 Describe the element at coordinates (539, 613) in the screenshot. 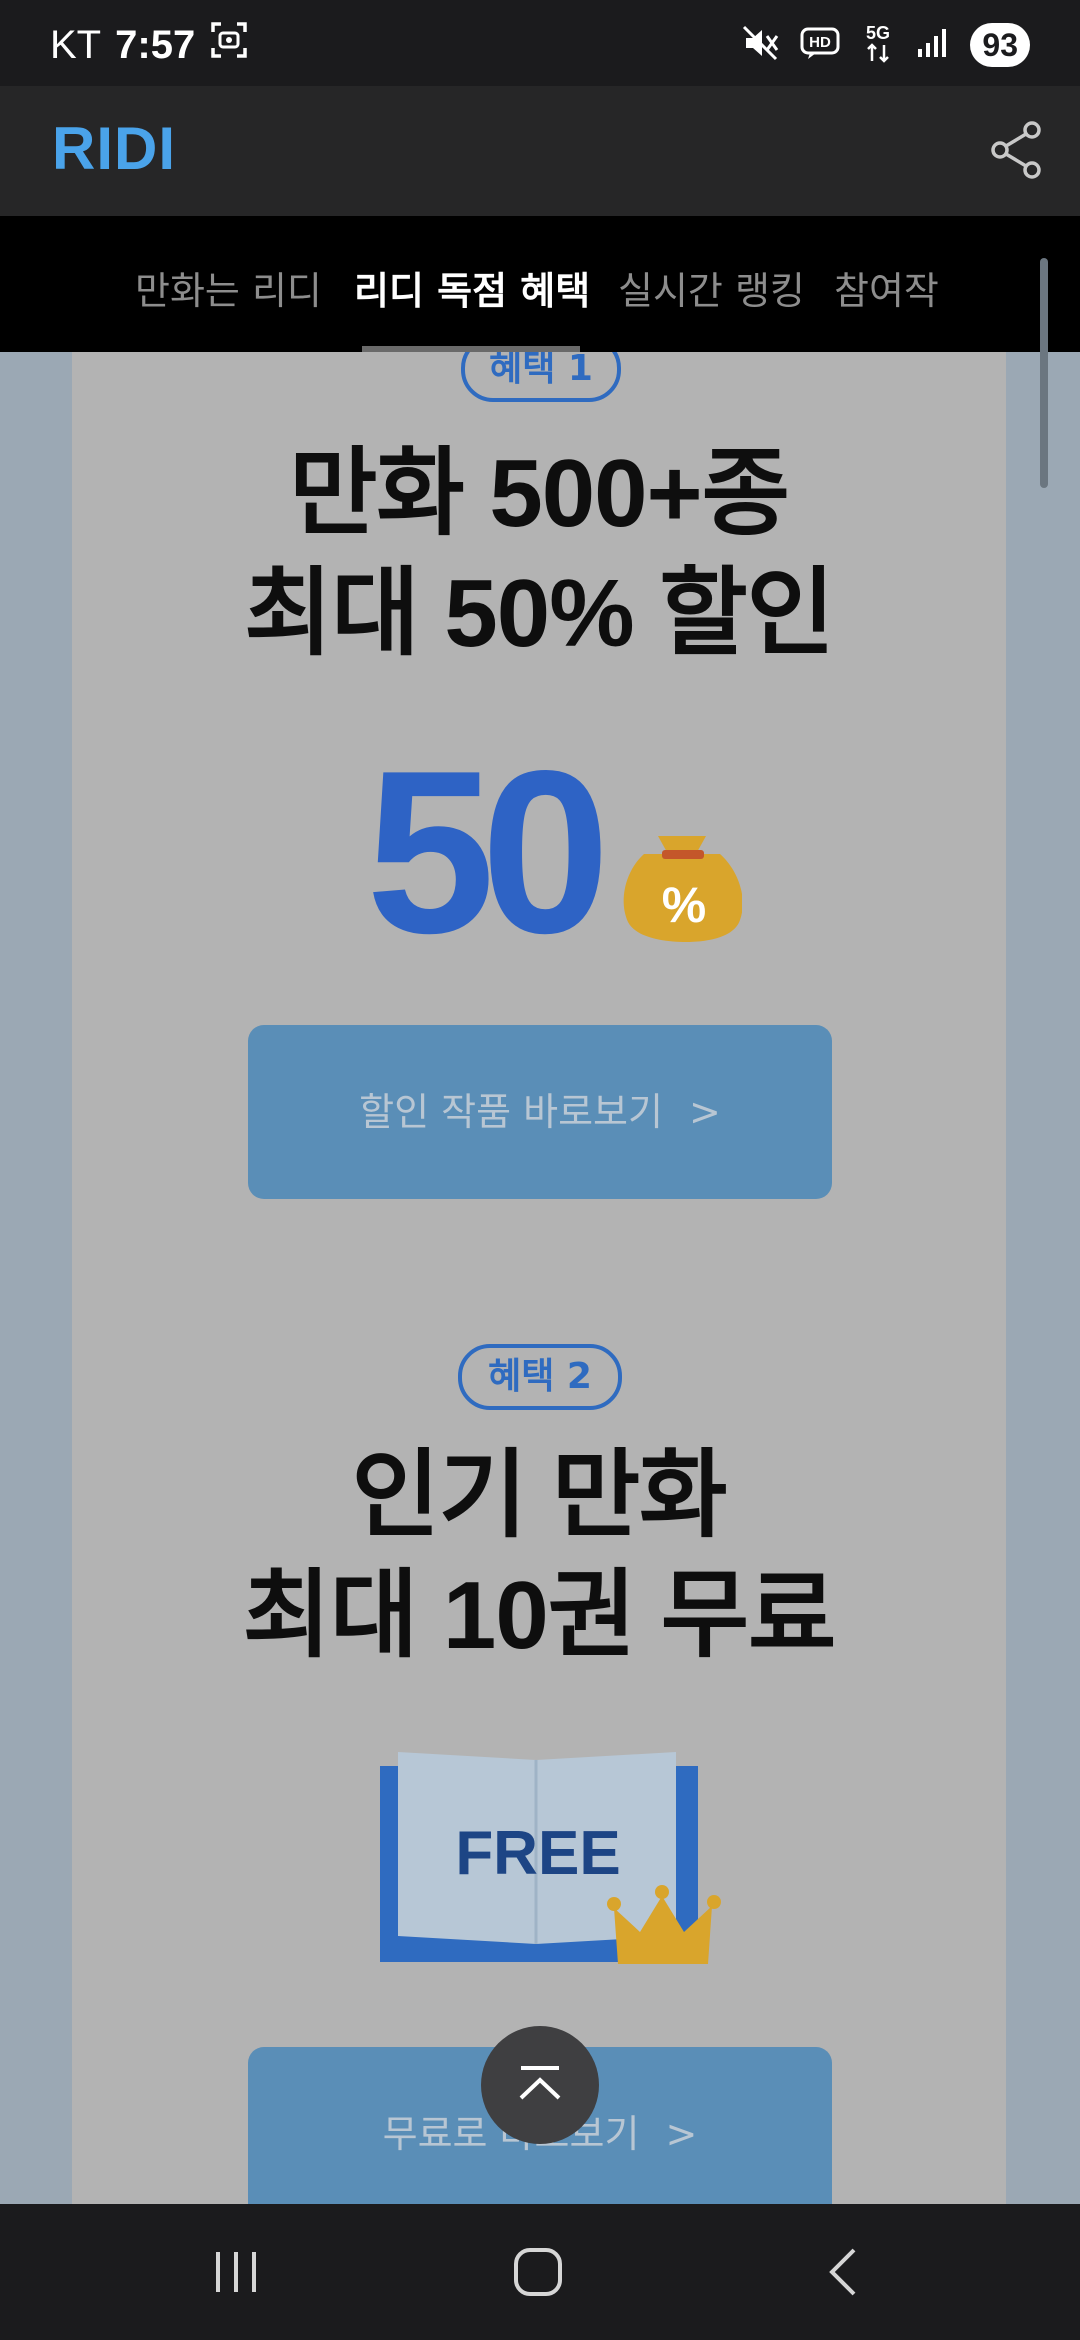

I see `benefit-1-title-line2: 최대 50% 할인` at that location.